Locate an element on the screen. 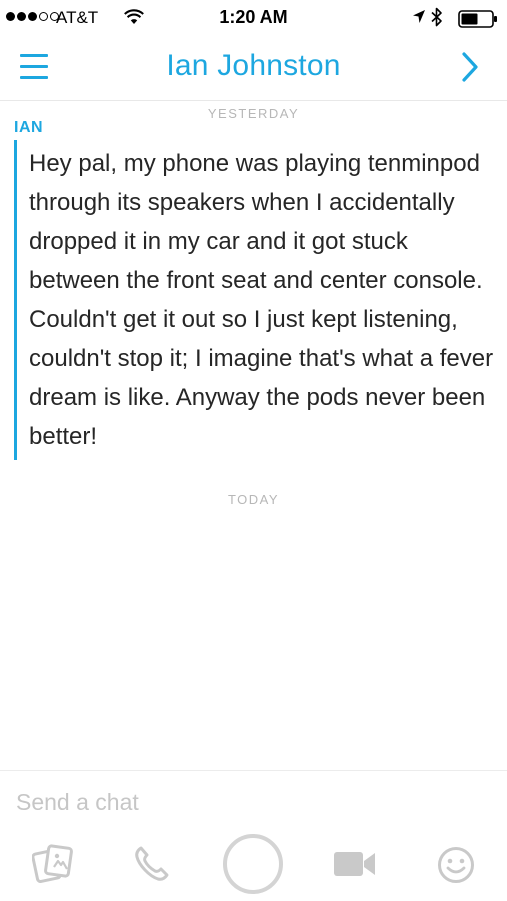 Image resolution: width=507 pixels, height=901 pixels. location-icon is located at coordinates (419, 19).